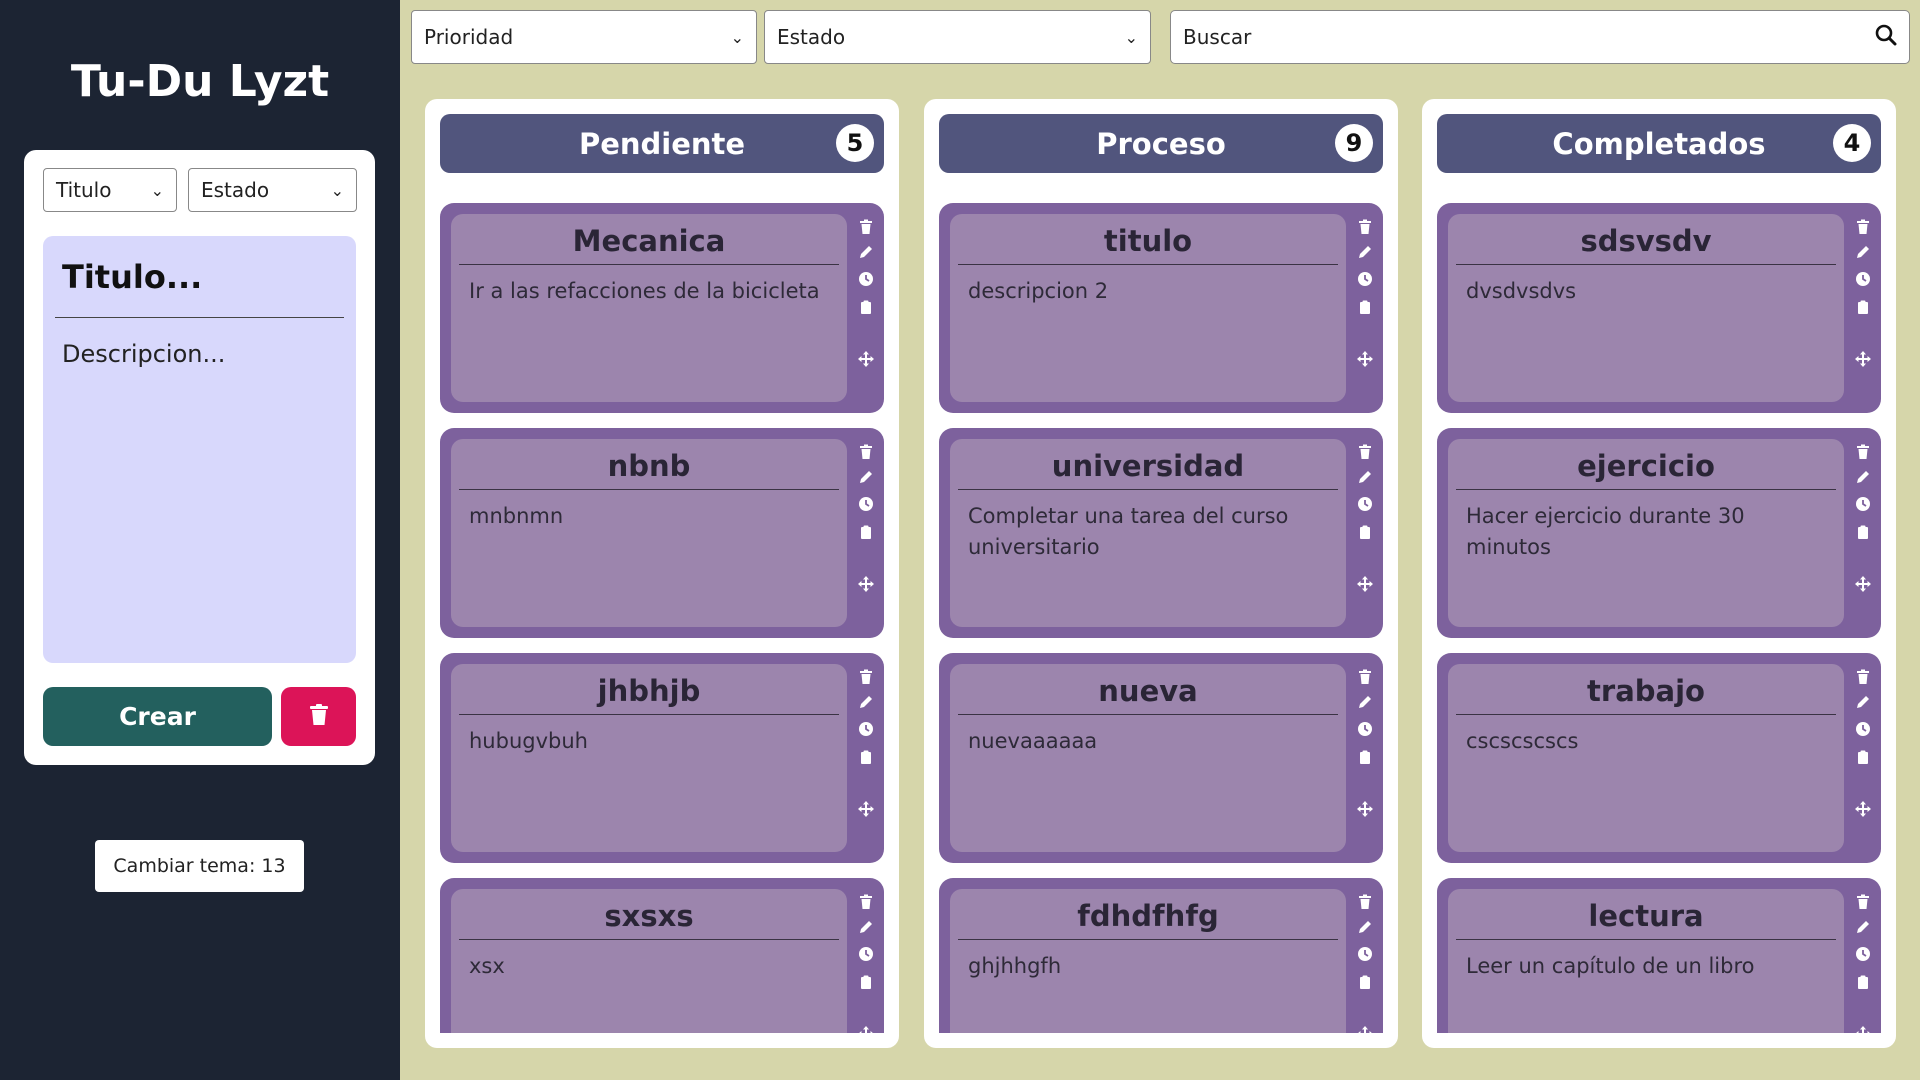 The width and height of the screenshot is (1920, 1080). Describe the element at coordinates (662, 143) in the screenshot. I see `column-title: Pendiente` at that location.